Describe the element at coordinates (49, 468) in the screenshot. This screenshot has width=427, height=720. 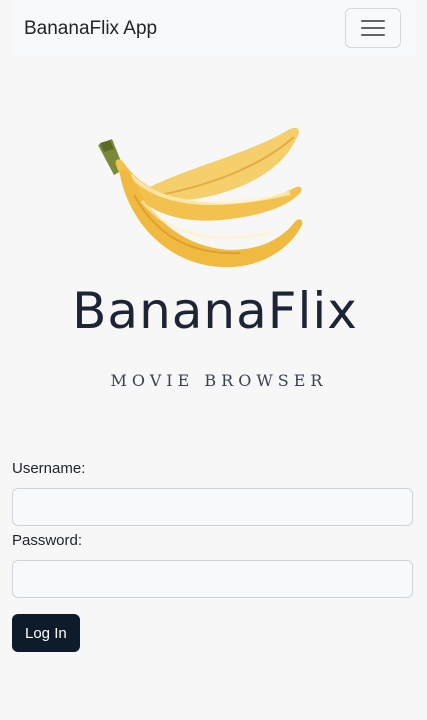
I see `username-label: Username:` at that location.